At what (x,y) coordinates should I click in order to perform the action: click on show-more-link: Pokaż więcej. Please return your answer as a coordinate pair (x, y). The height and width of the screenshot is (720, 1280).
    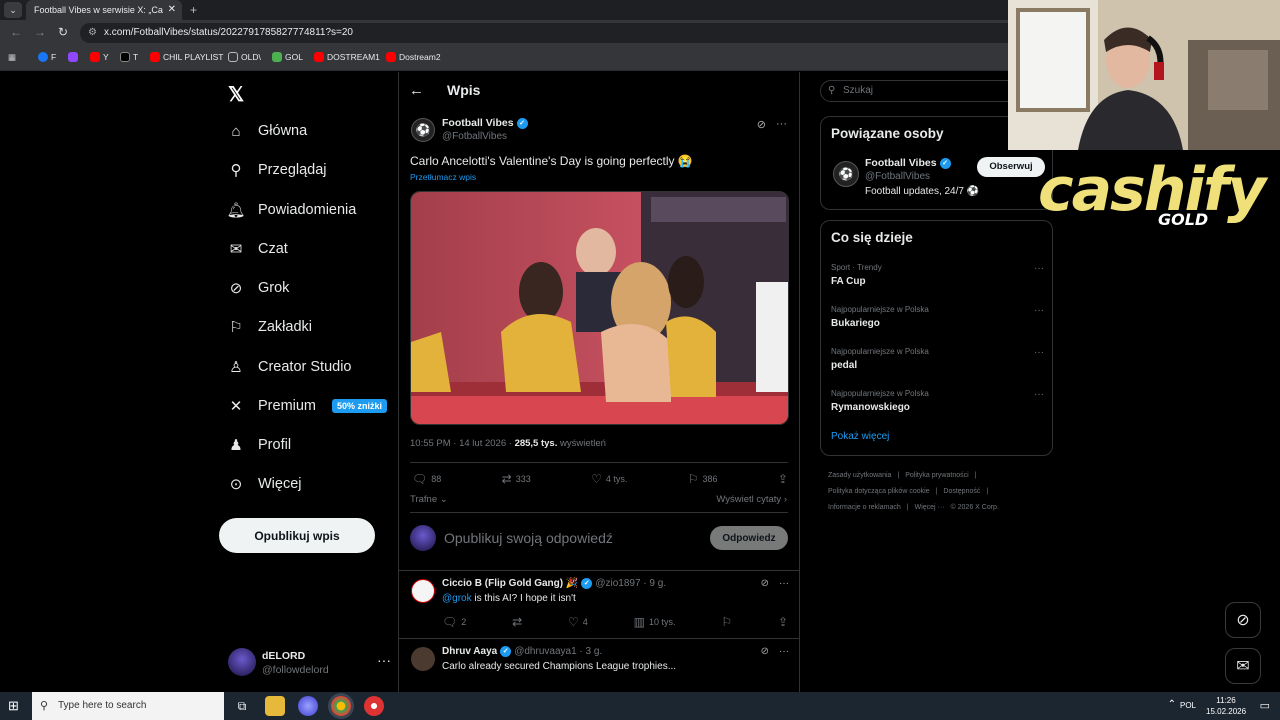
    Looking at the image, I should click on (860, 436).